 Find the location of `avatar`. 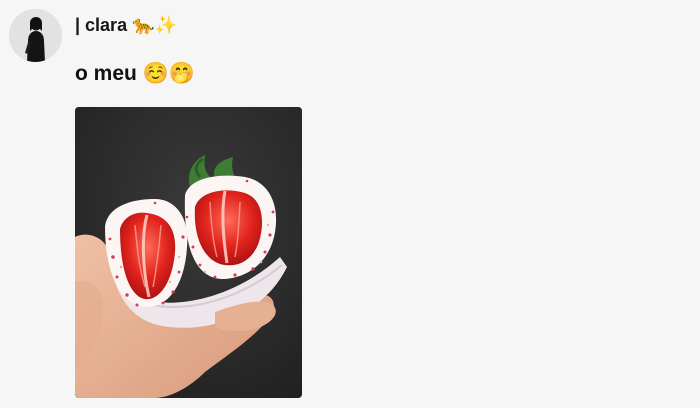

avatar is located at coordinates (35, 35).